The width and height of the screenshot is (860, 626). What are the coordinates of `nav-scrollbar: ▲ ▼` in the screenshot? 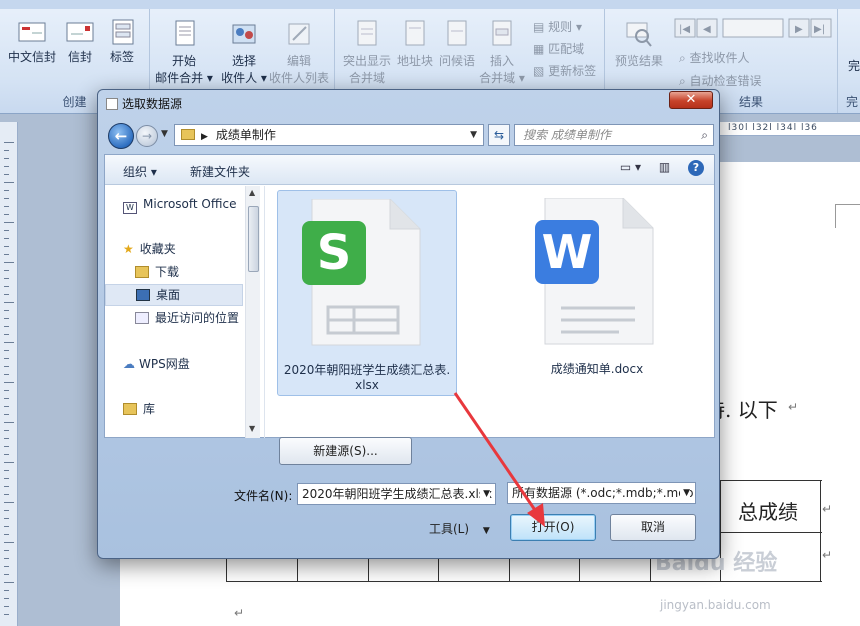 It's located at (252, 312).